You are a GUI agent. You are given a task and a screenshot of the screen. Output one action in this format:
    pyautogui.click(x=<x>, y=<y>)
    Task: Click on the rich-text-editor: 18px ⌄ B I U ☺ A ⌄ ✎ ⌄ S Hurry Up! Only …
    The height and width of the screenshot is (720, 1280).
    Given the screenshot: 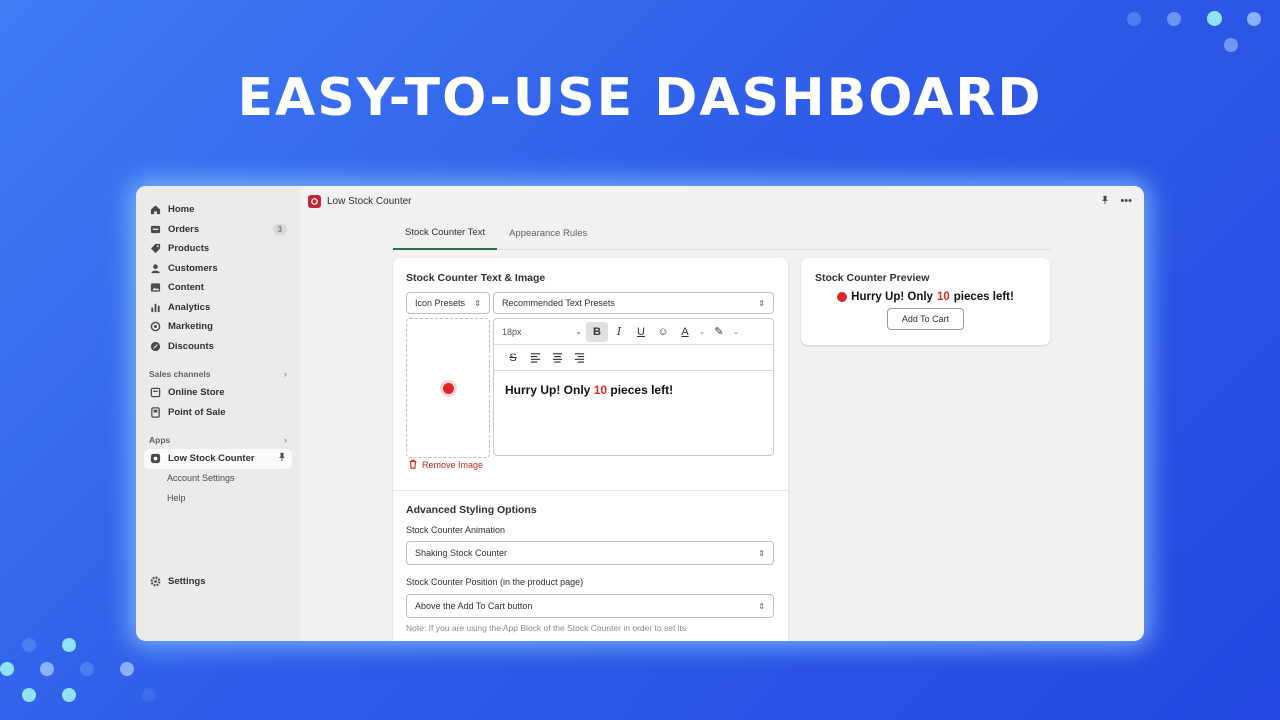 What is the action you would take?
    pyautogui.click(x=633, y=387)
    